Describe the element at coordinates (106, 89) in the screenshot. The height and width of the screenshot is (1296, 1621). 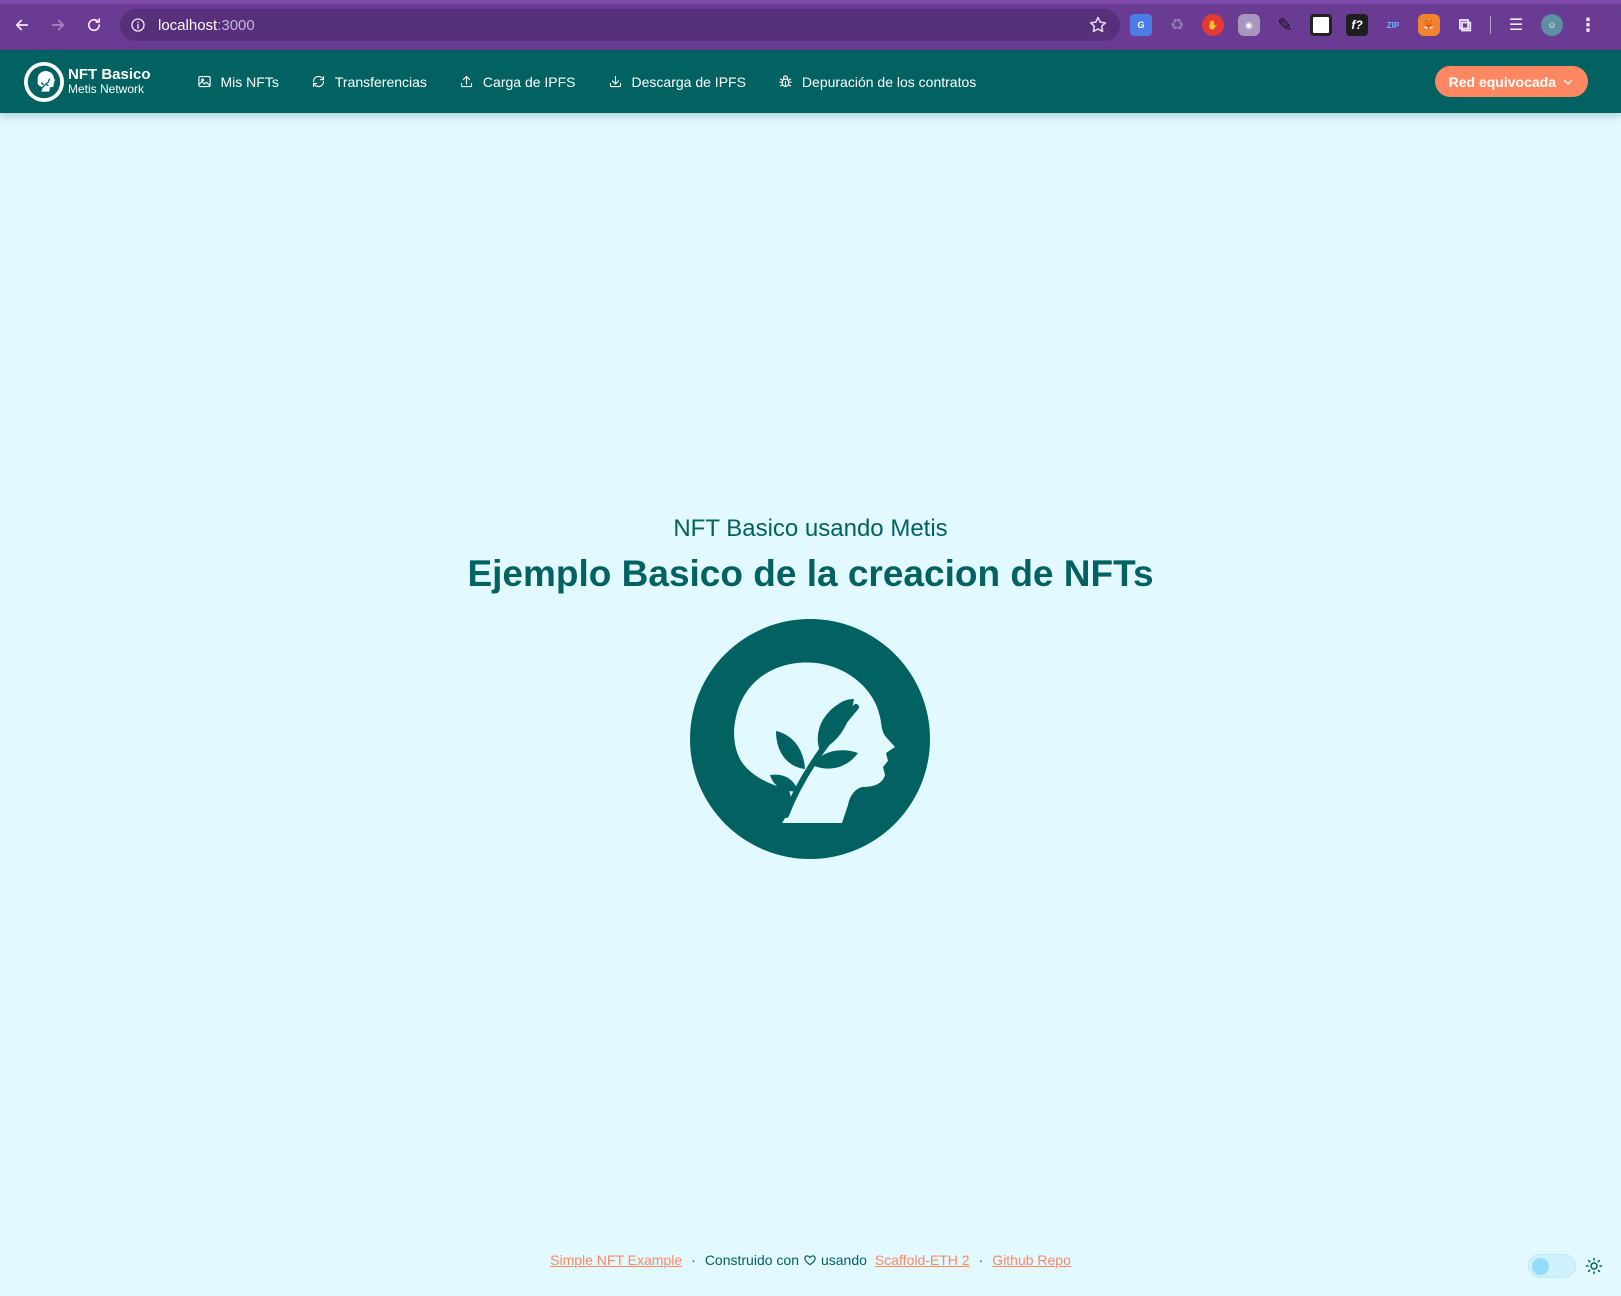
I see `brand-subtitle: Metis Network` at that location.